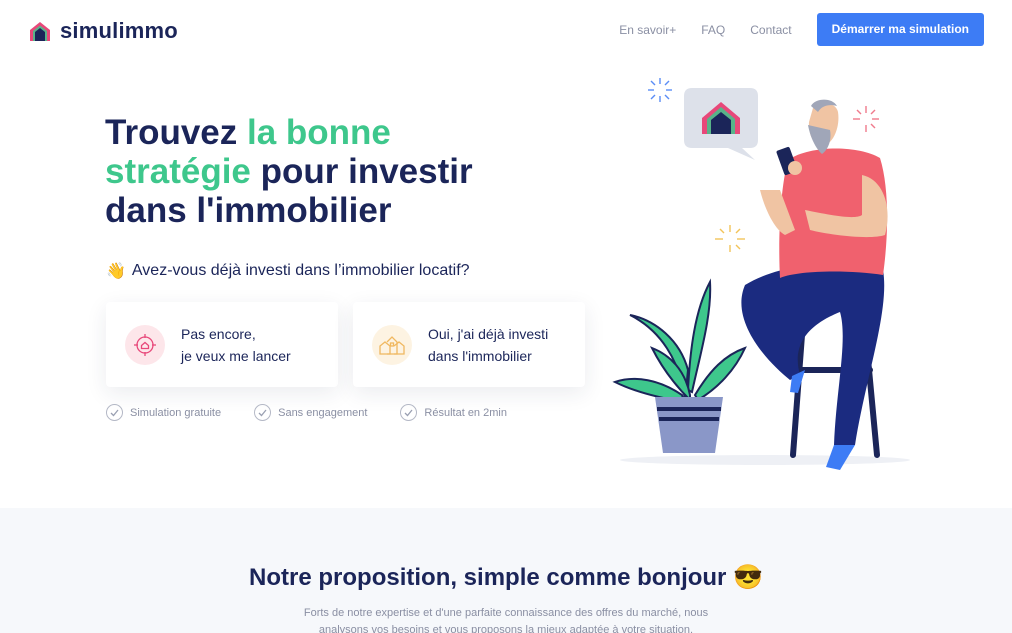  I want to click on nav-faq: FAQ, so click(713, 30).